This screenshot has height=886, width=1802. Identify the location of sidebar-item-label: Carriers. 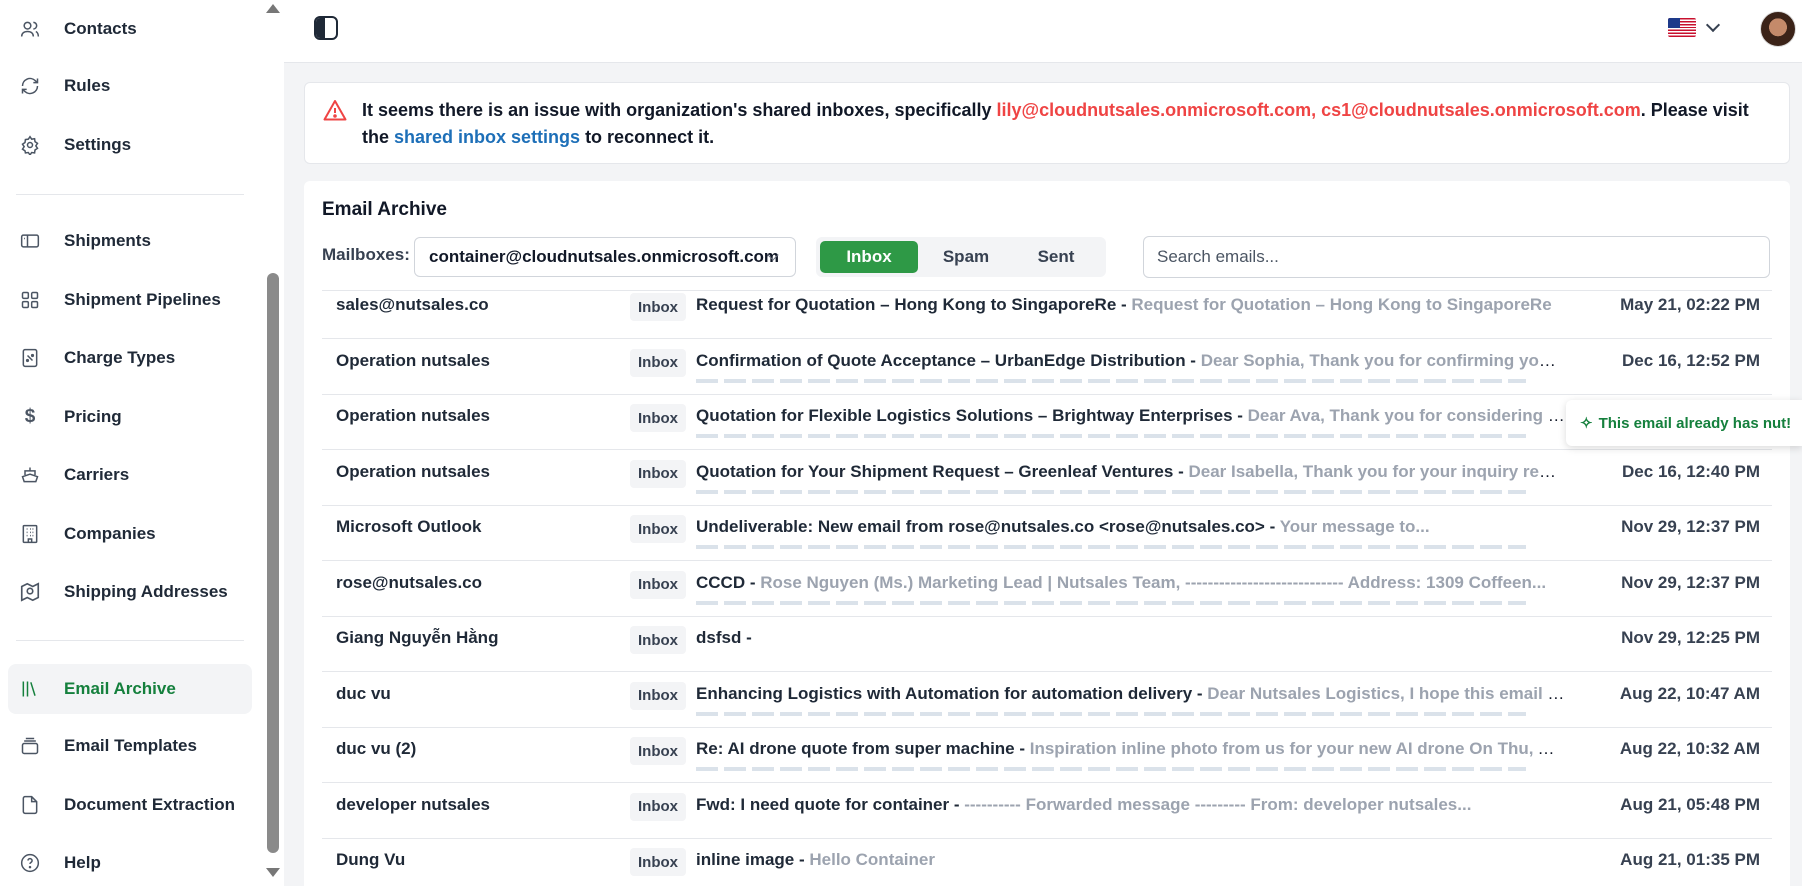
(97, 474).